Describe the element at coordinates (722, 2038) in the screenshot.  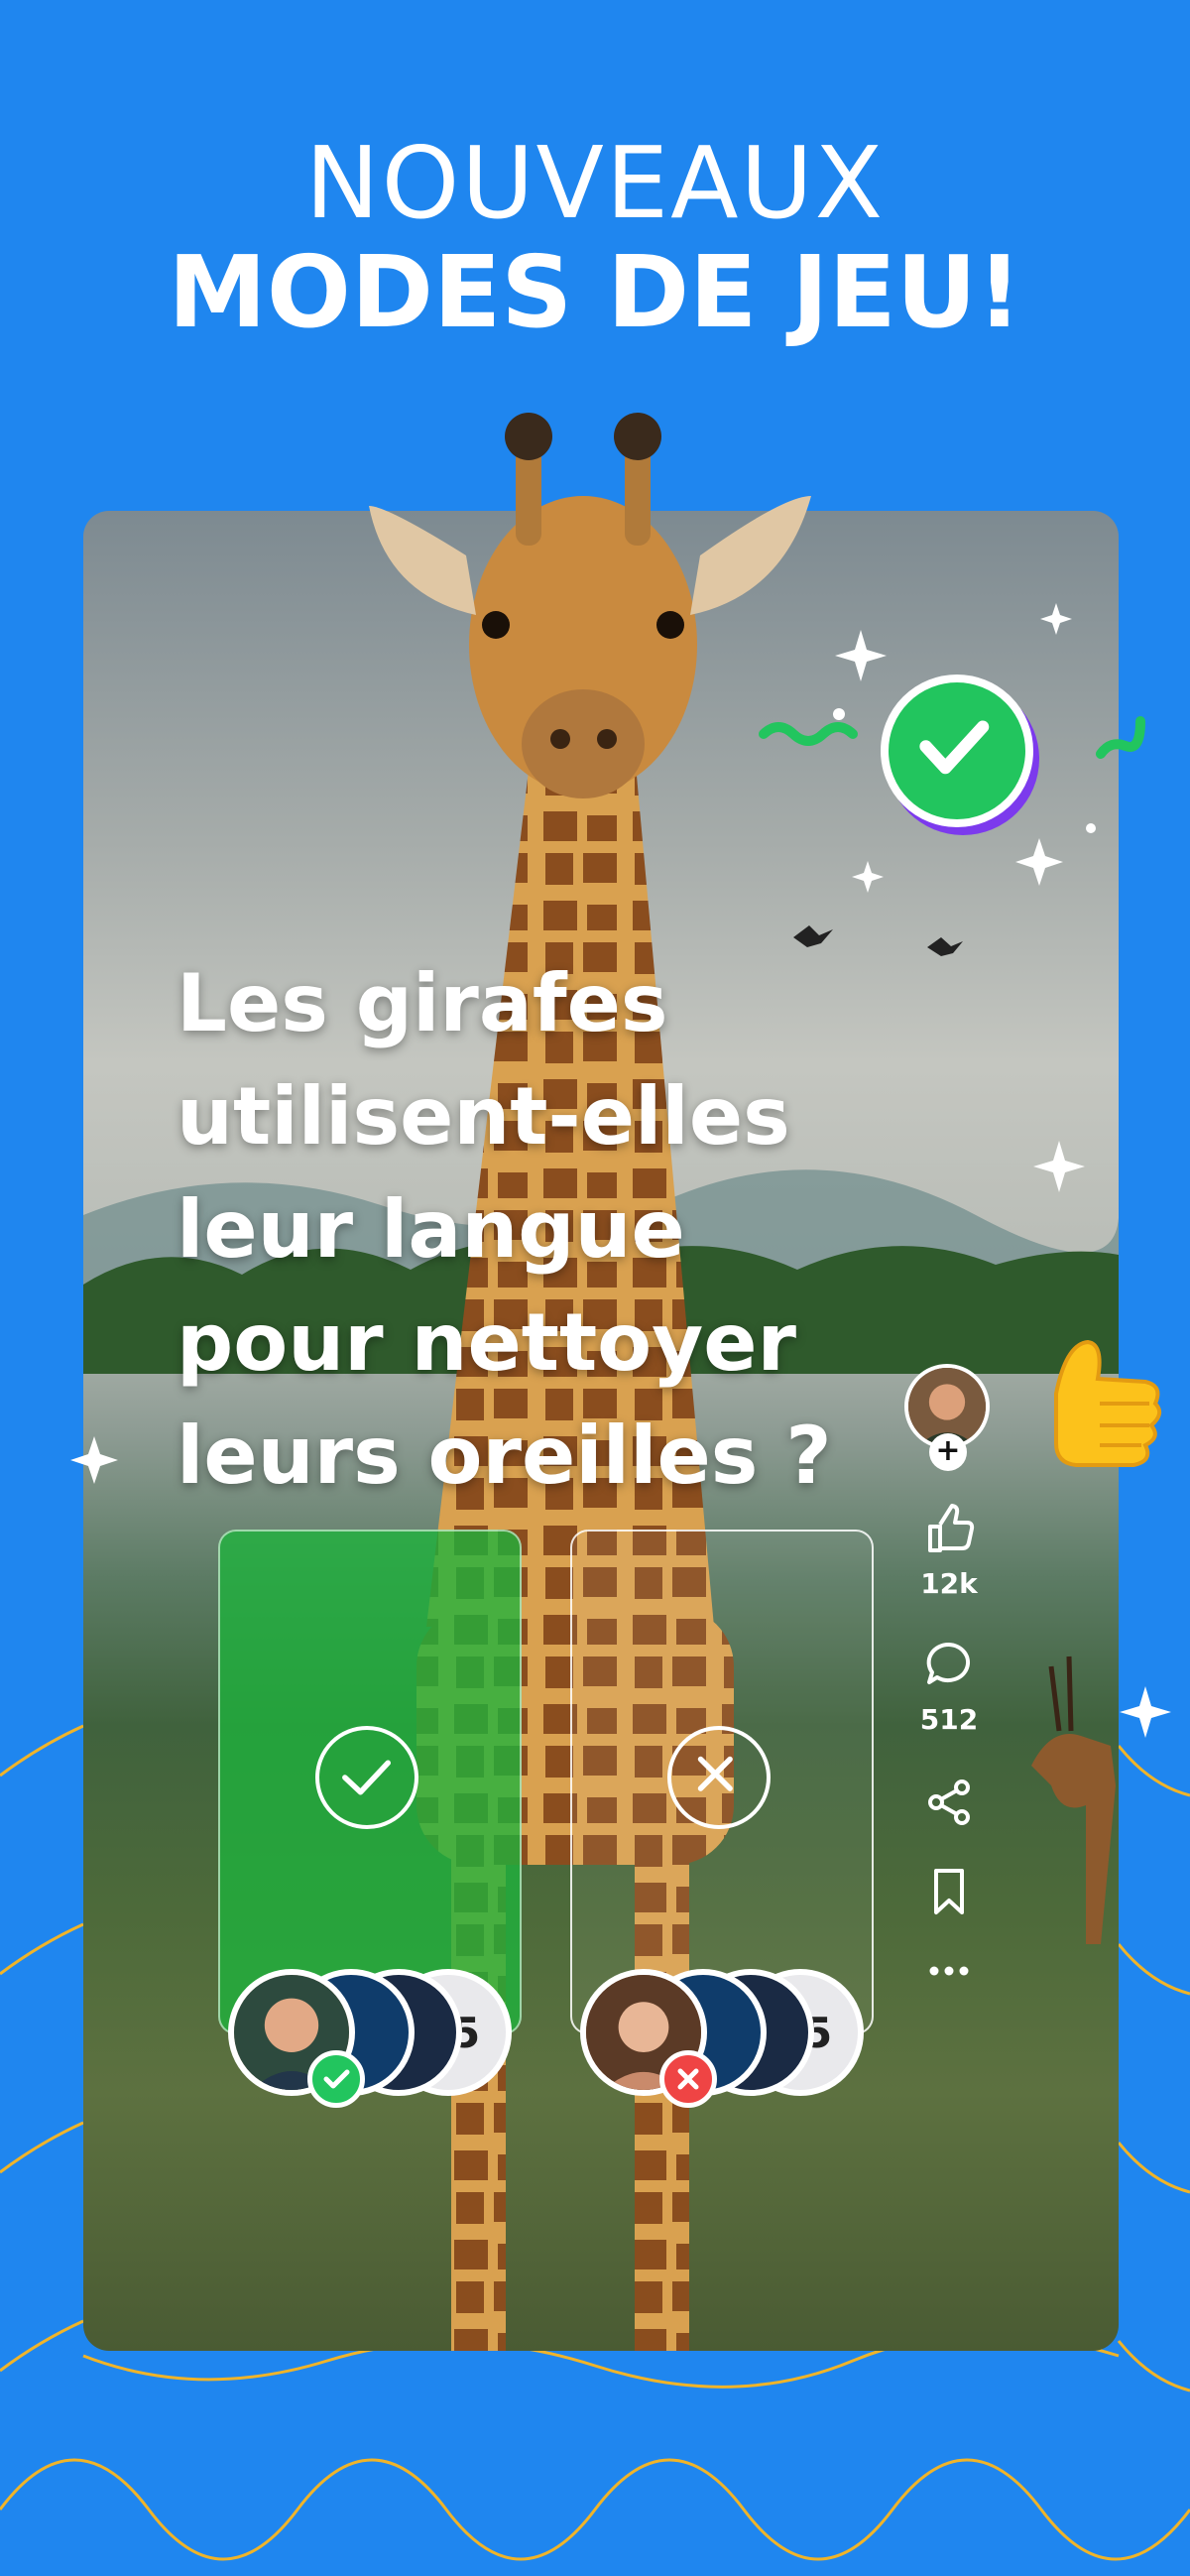
I see `no-voters-group: +5` at that location.